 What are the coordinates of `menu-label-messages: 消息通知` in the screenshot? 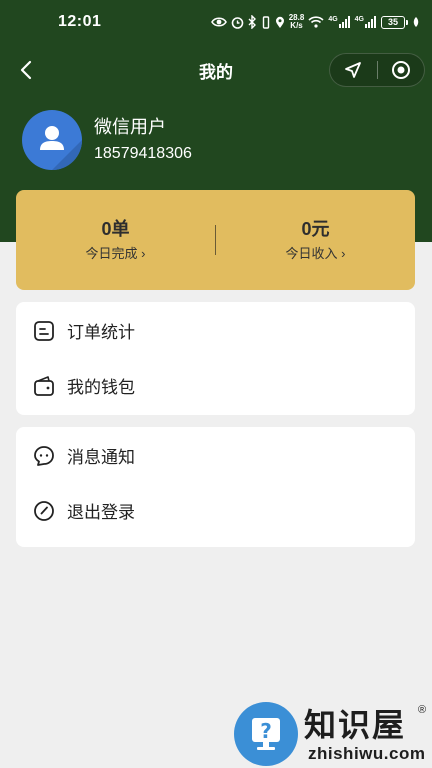 It's located at (101, 457).